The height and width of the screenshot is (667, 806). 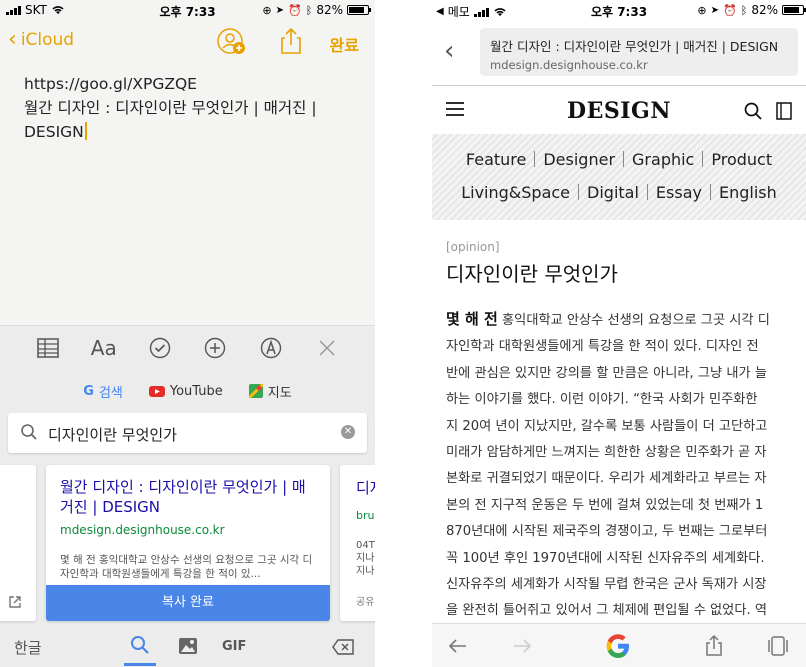 What do you see at coordinates (496, 159) in the screenshot?
I see `menu-feature: Feature` at bounding box center [496, 159].